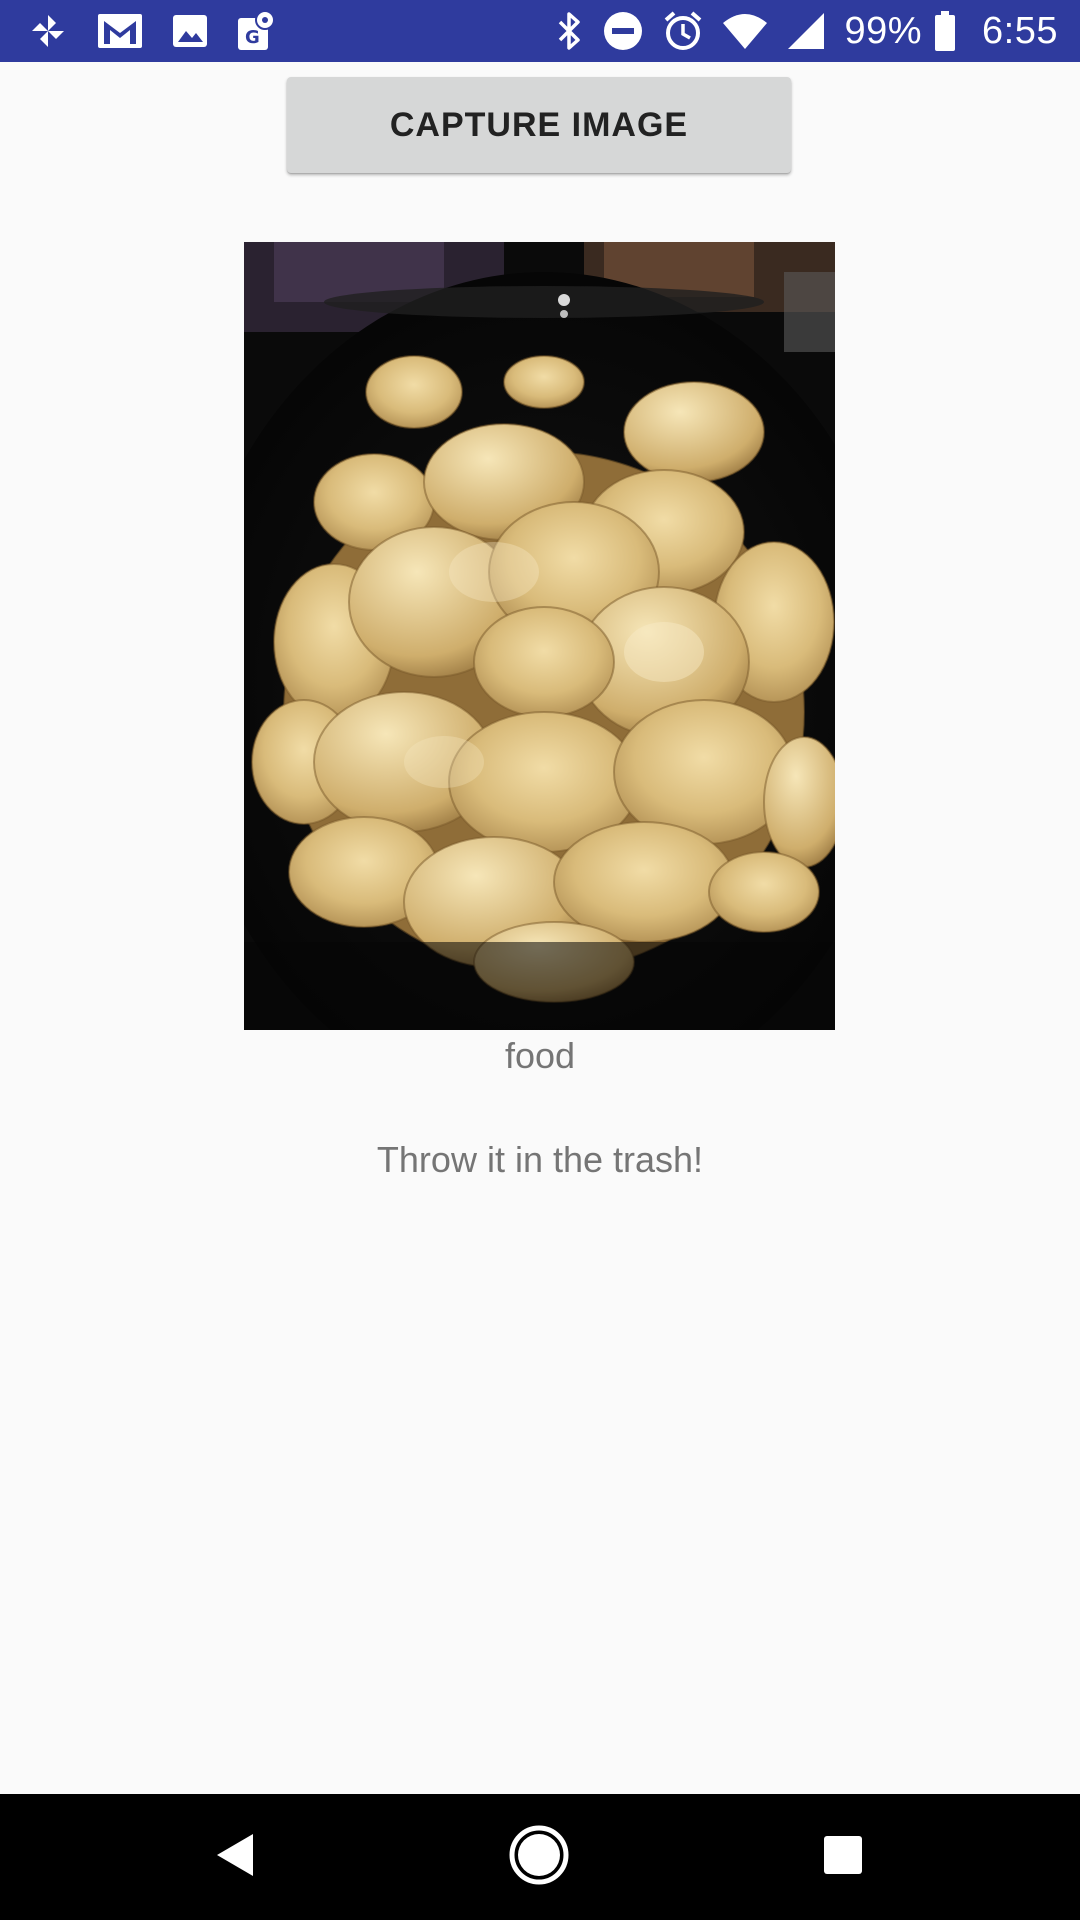 This screenshot has width=1080, height=1920. I want to click on back-icon, so click(235, 1857).